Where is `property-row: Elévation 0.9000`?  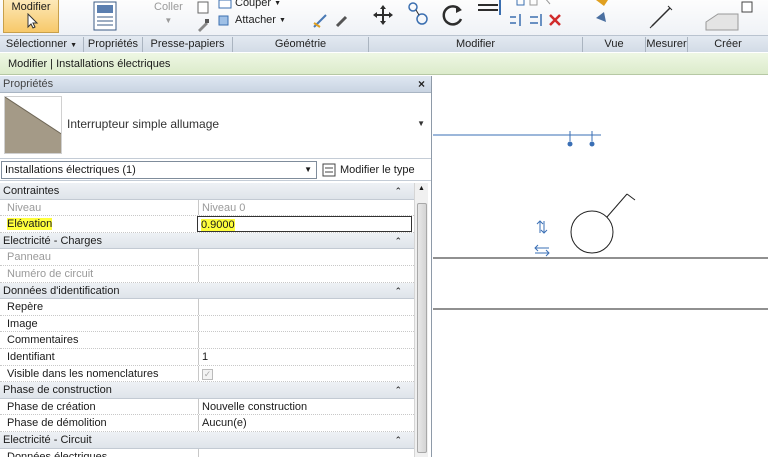 property-row: Elévation 0.9000 is located at coordinates (207, 224).